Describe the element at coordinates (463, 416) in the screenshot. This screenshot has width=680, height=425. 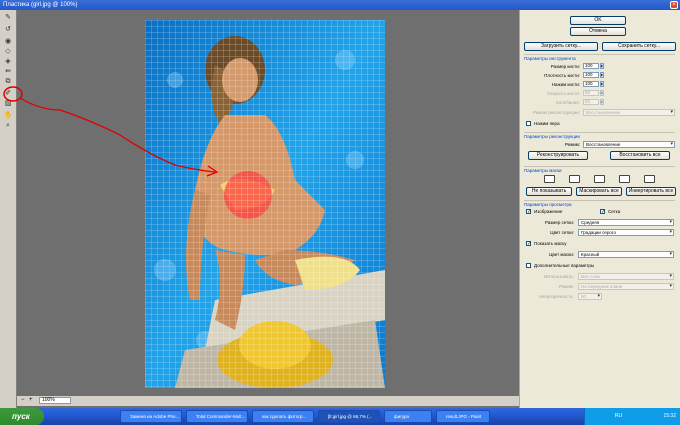
I see `taskbar-item: result.JPG - Paint` at that location.